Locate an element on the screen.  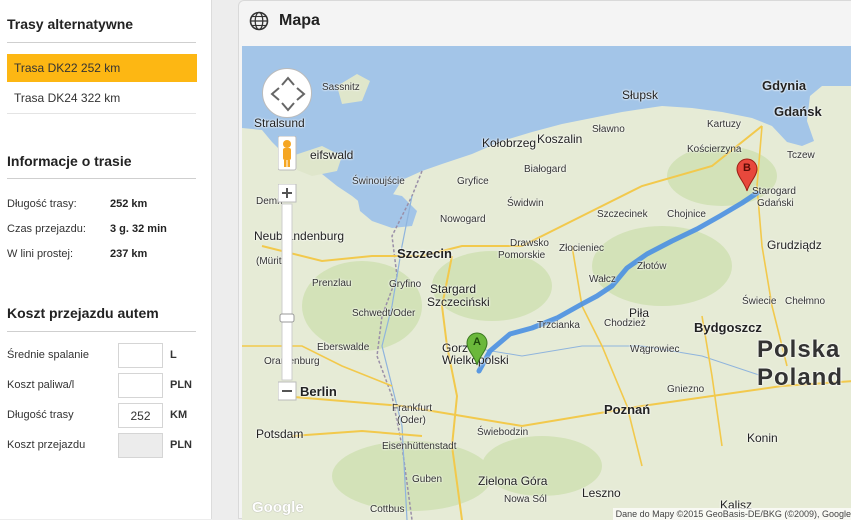
cost-row-distance: Długość trasy KM is located at coordinates (104, 416).